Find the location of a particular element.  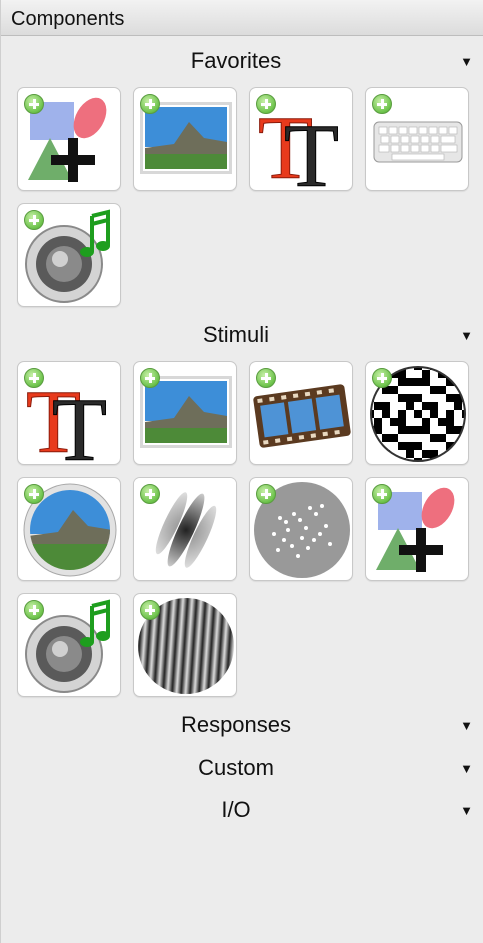

section-header-responses: Responses is located at coordinates (236, 725).